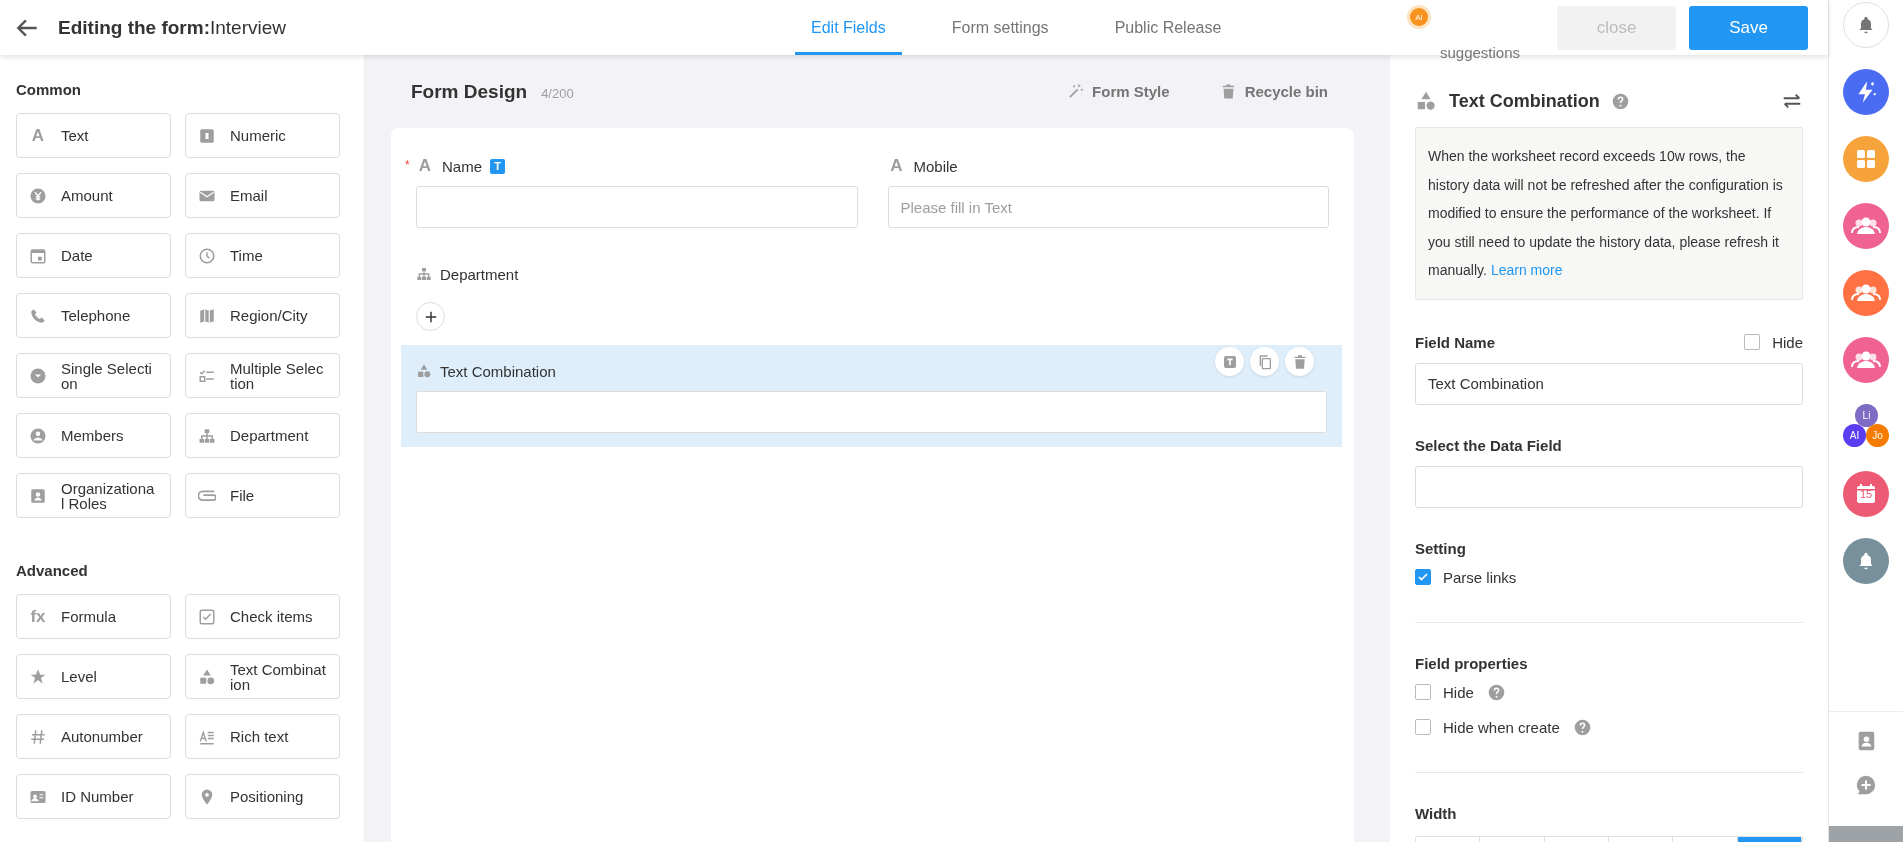 The image size is (1903, 842). I want to click on section-heading: Common, so click(49, 89).